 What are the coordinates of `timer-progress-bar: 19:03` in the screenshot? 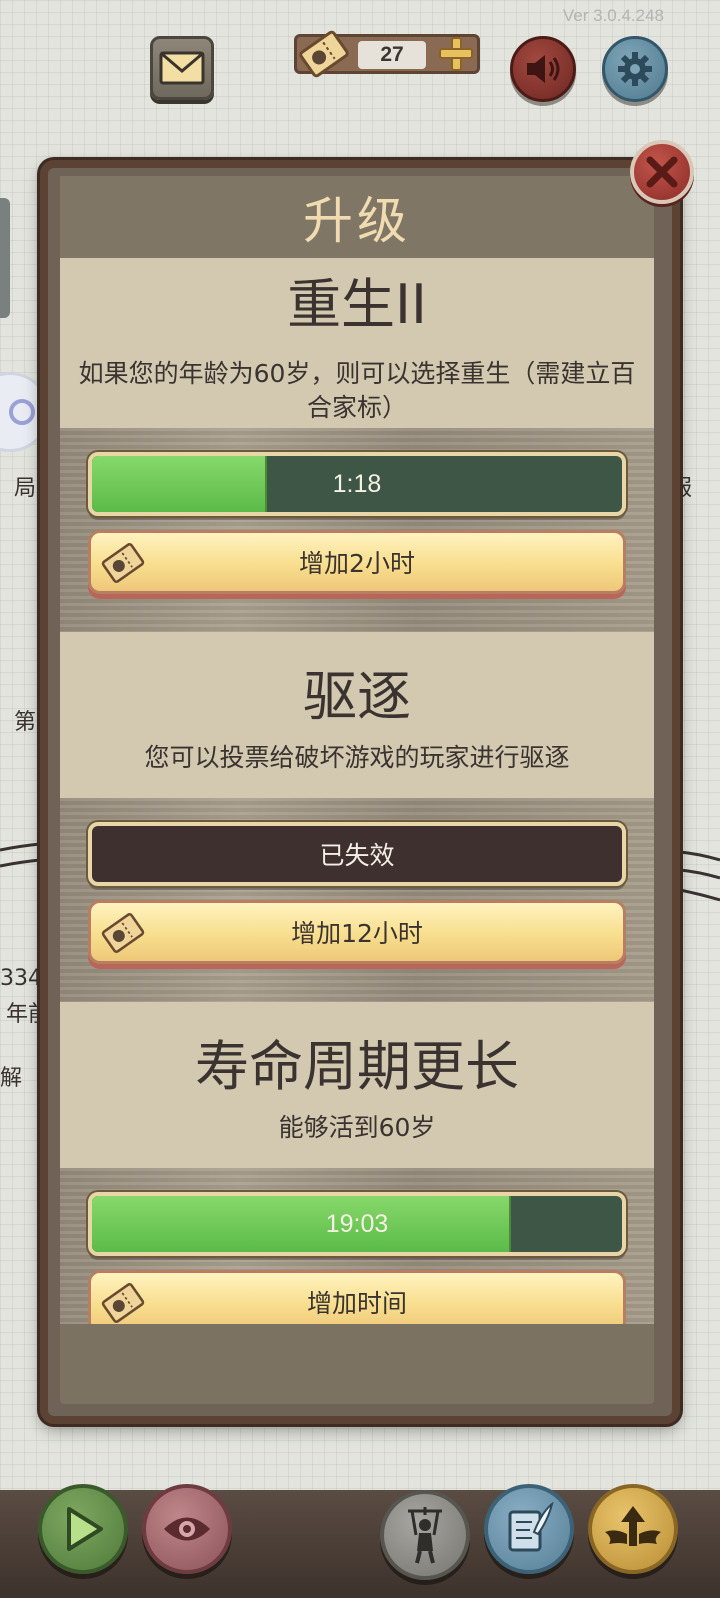 It's located at (357, 1224).